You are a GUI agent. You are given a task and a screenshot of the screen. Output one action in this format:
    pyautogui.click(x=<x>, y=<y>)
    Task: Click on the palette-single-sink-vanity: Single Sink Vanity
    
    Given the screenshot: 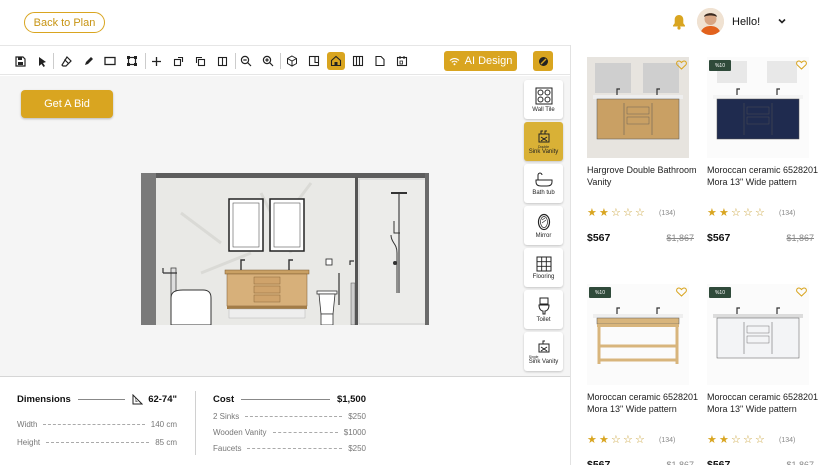 What is the action you would take?
    pyautogui.click(x=543, y=351)
    